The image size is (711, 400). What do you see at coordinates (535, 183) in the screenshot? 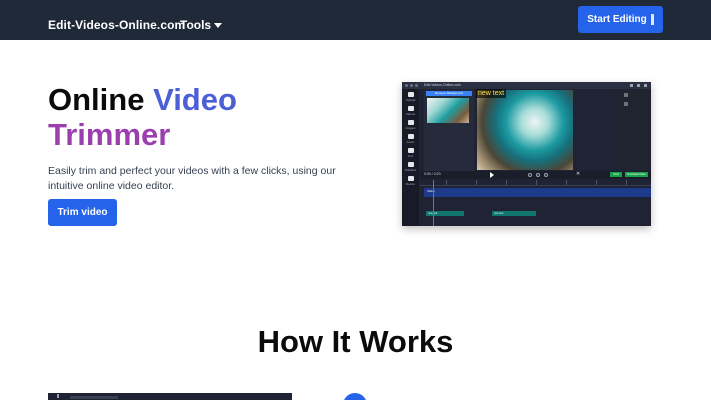
I see `timeline-ruler` at bounding box center [535, 183].